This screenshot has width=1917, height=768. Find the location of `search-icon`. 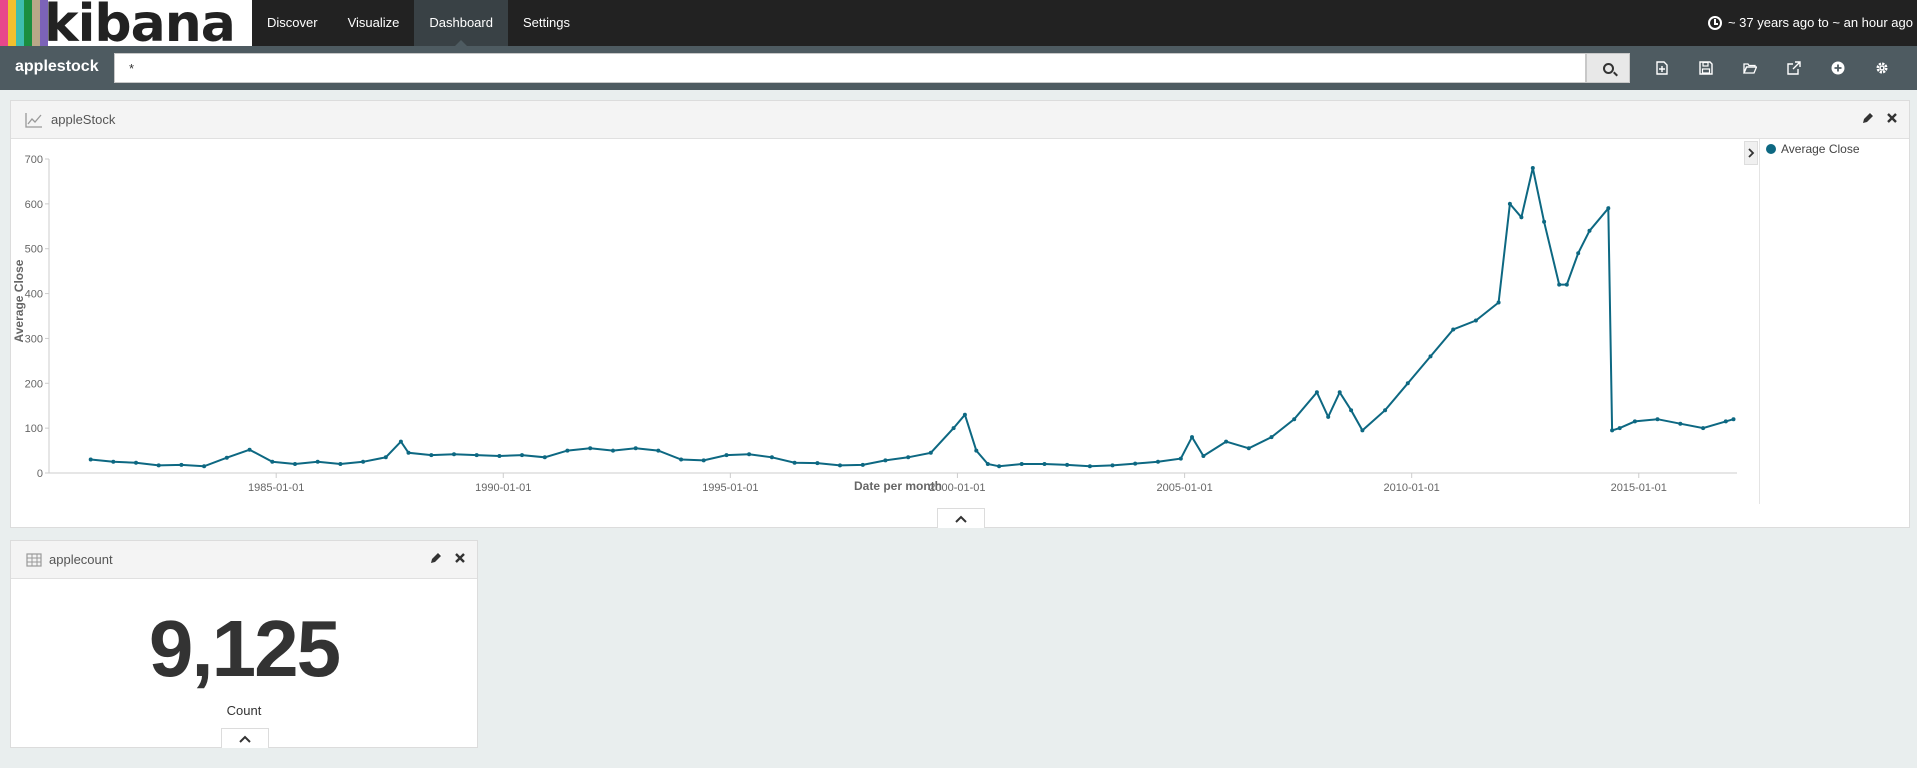

search-icon is located at coordinates (1608, 68).